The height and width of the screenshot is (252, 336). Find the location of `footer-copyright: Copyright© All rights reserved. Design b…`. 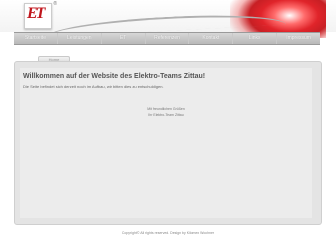

footer-copyright: Copyright© All rights reserved. Design b… is located at coordinates (168, 233).